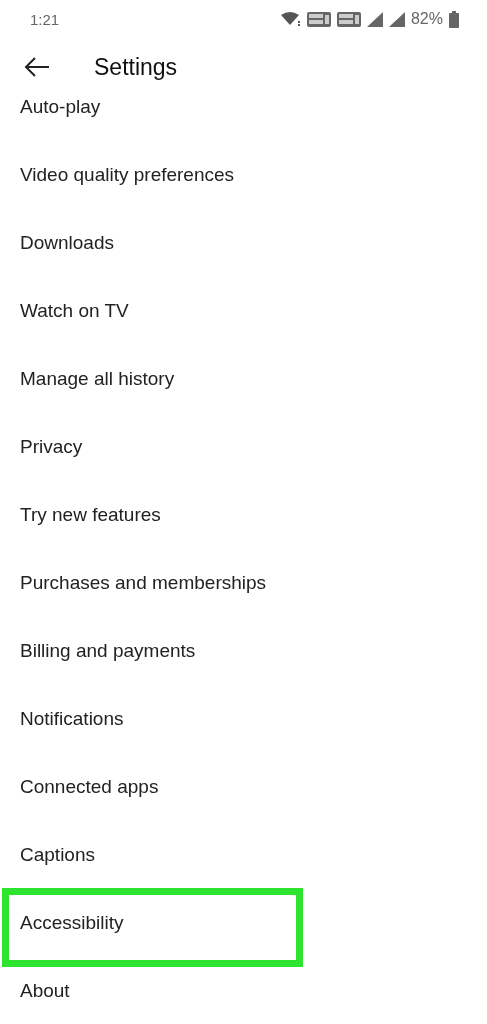 The width and height of the screenshot is (487, 1024). What do you see at coordinates (127, 175) in the screenshot?
I see `settings-item: Video quality preferences` at bounding box center [127, 175].